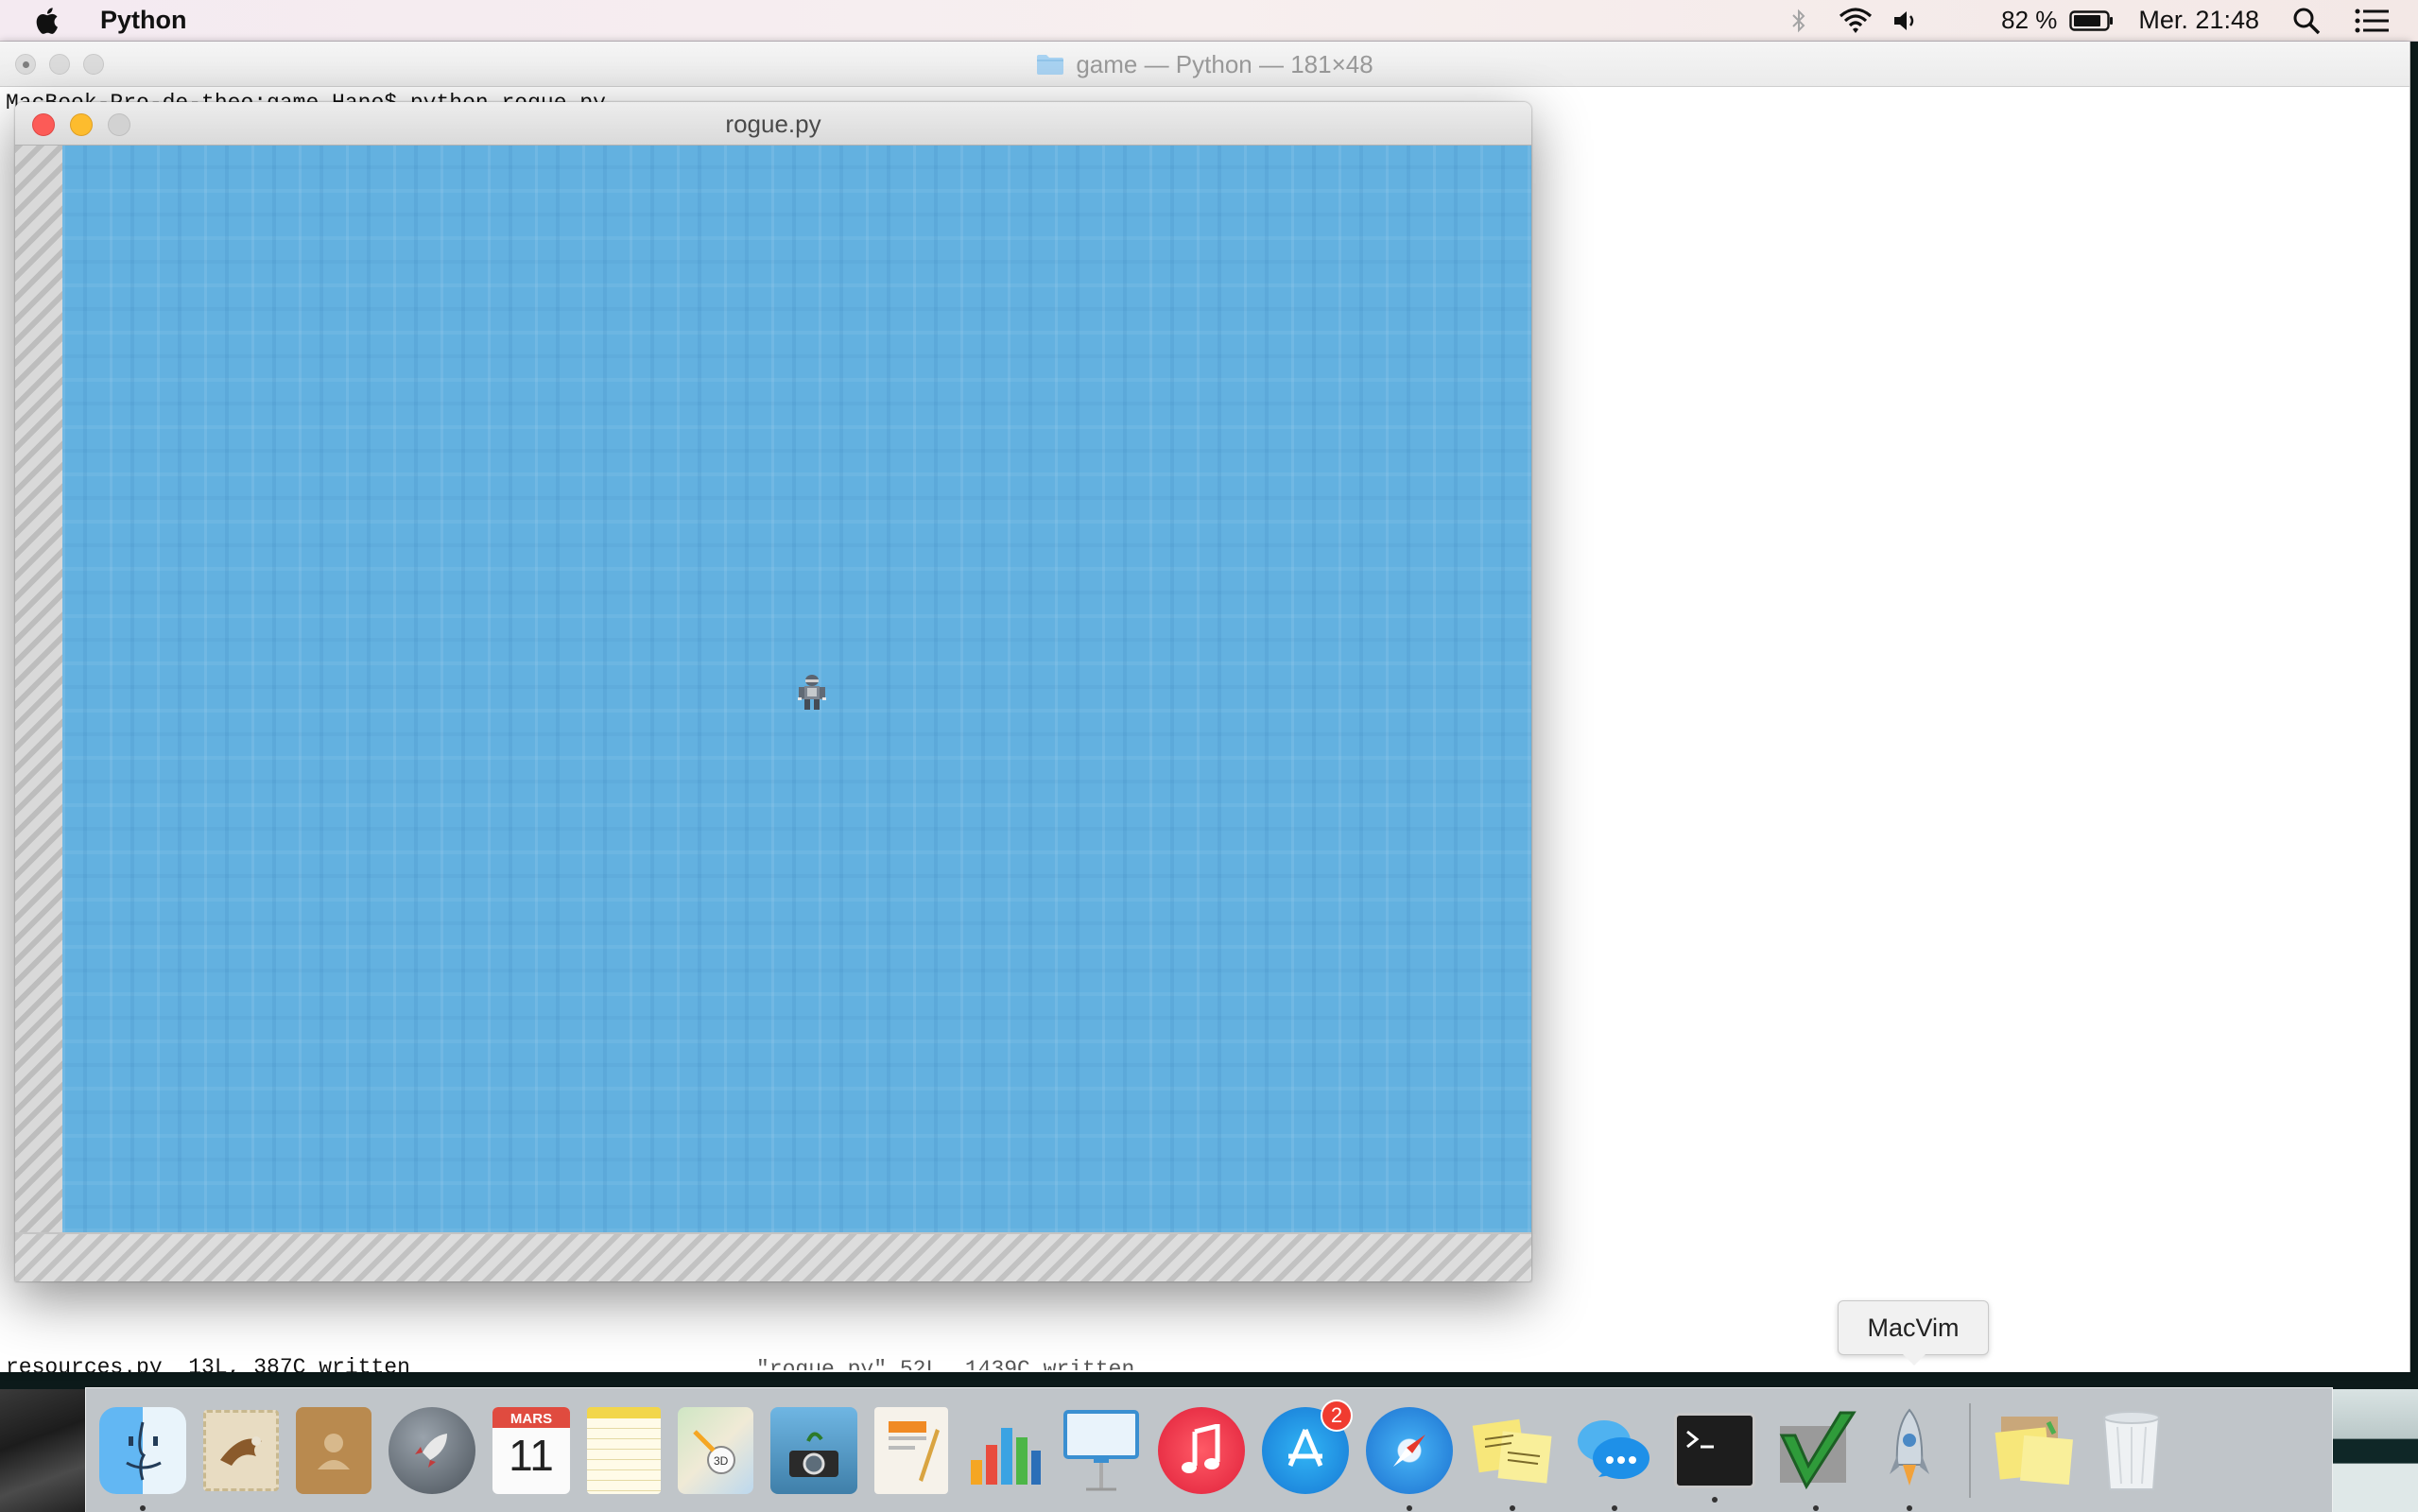 The image size is (2418, 1512). Describe the element at coordinates (1815, 1459) in the screenshot. I see `macvim-icon` at that location.